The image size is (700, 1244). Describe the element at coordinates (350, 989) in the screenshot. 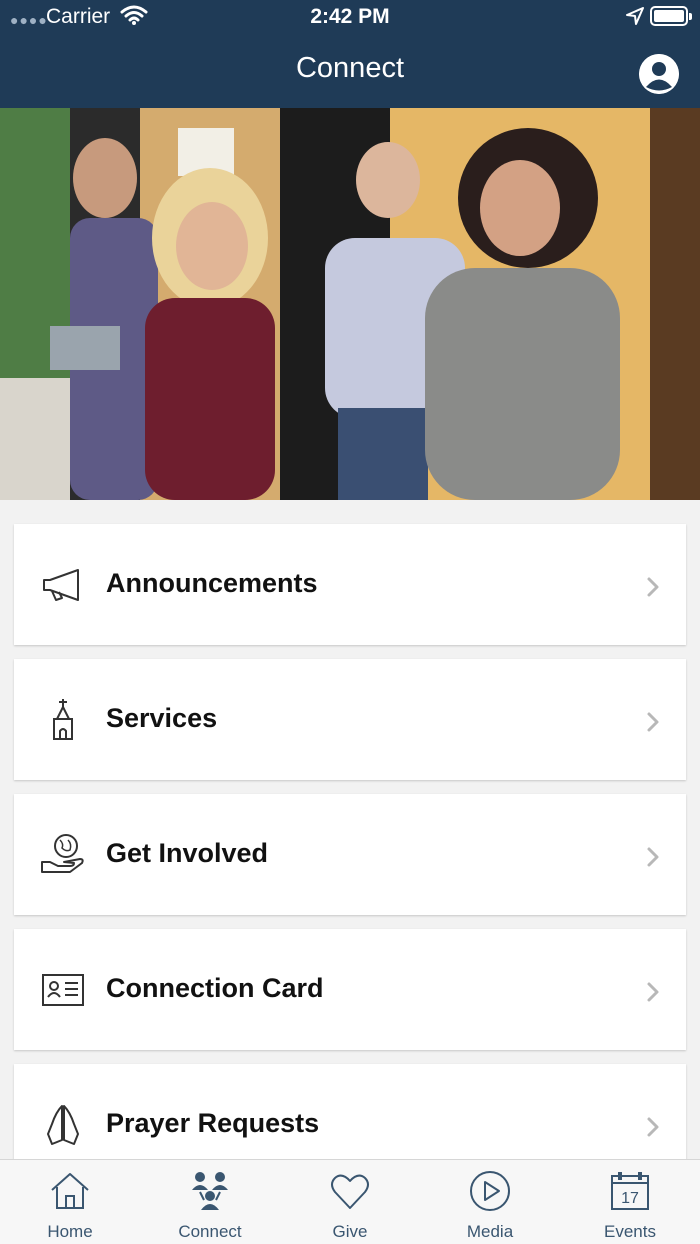

I see `menu-item-connection-card: Connection Card` at that location.